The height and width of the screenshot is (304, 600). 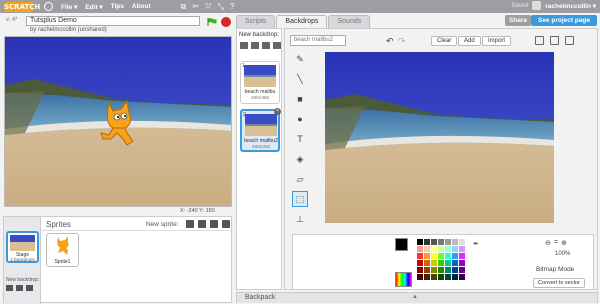 What do you see at coordinates (69, 7) in the screenshot?
I see `menu-file: File ▾` at bounding box center [69, 7].